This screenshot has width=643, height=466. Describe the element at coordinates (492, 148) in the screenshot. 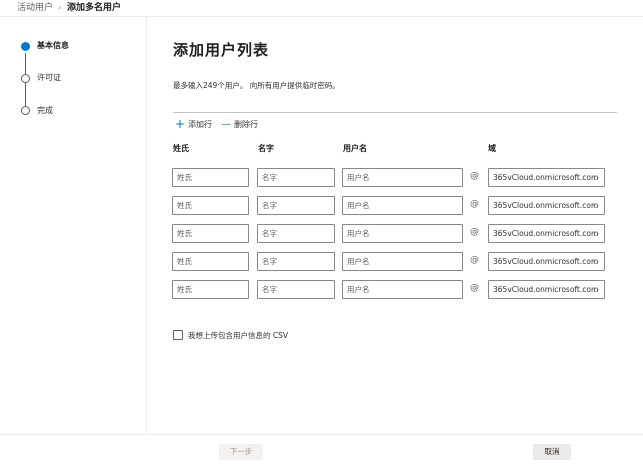

I see `column-header-domain: 域` at that location.